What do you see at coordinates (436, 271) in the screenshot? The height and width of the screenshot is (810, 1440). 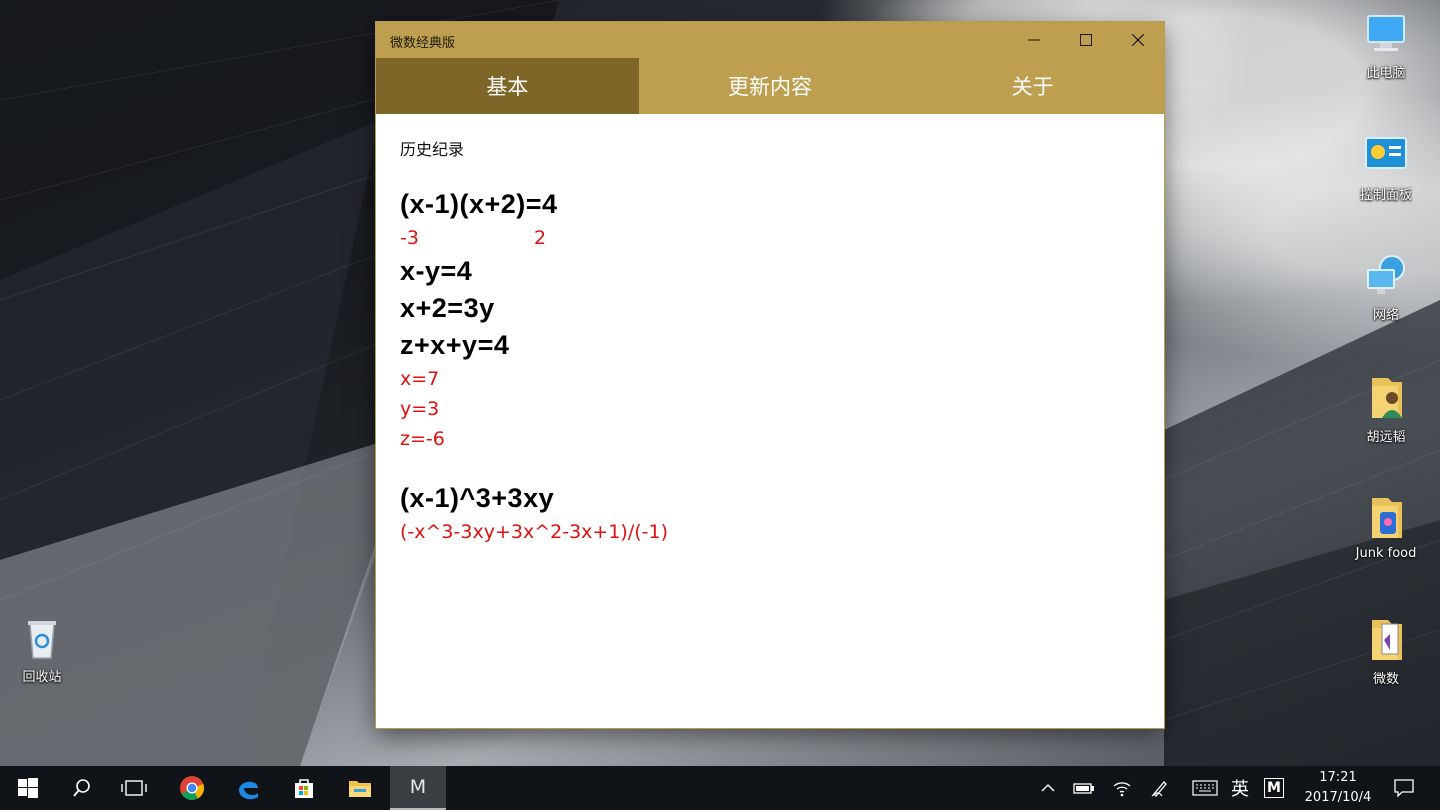 I see `equation: x-y=4` at bounding box center [436, 271].